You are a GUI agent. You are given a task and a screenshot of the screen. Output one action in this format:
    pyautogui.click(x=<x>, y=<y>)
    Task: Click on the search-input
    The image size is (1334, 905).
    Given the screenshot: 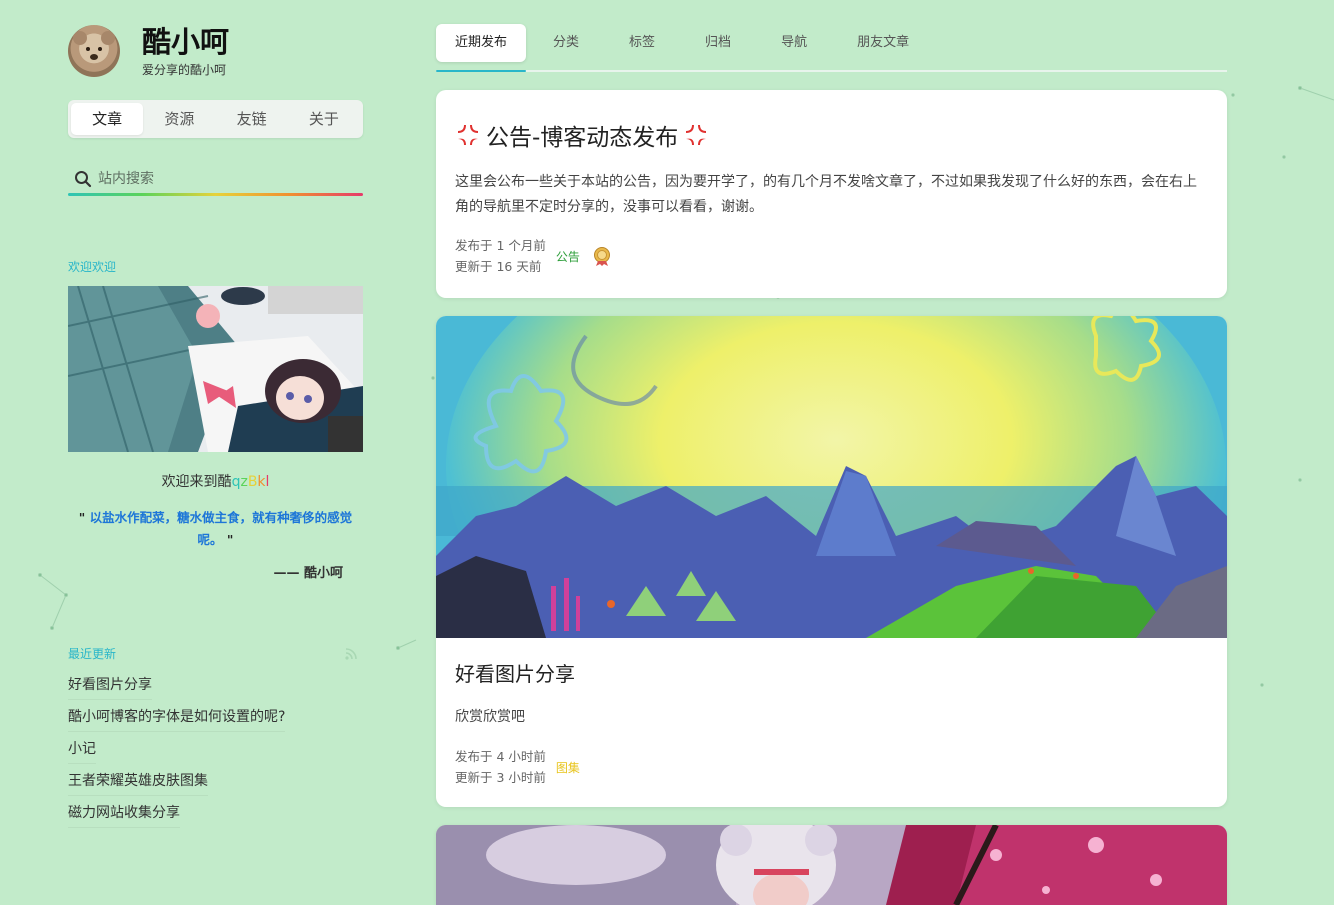 What is the action you would take?
    pyautogui.click(x=218, y=179)
    